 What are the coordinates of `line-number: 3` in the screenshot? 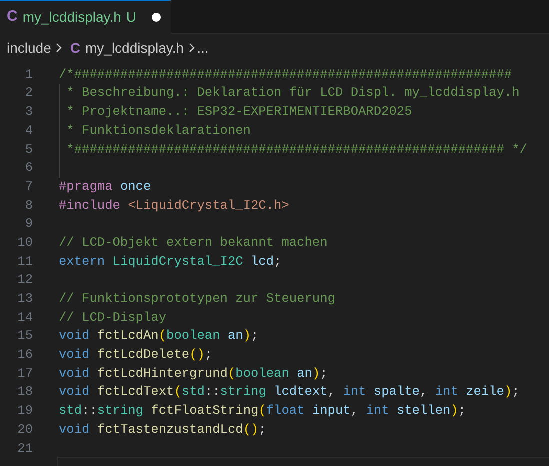 It's located at (28, 112).